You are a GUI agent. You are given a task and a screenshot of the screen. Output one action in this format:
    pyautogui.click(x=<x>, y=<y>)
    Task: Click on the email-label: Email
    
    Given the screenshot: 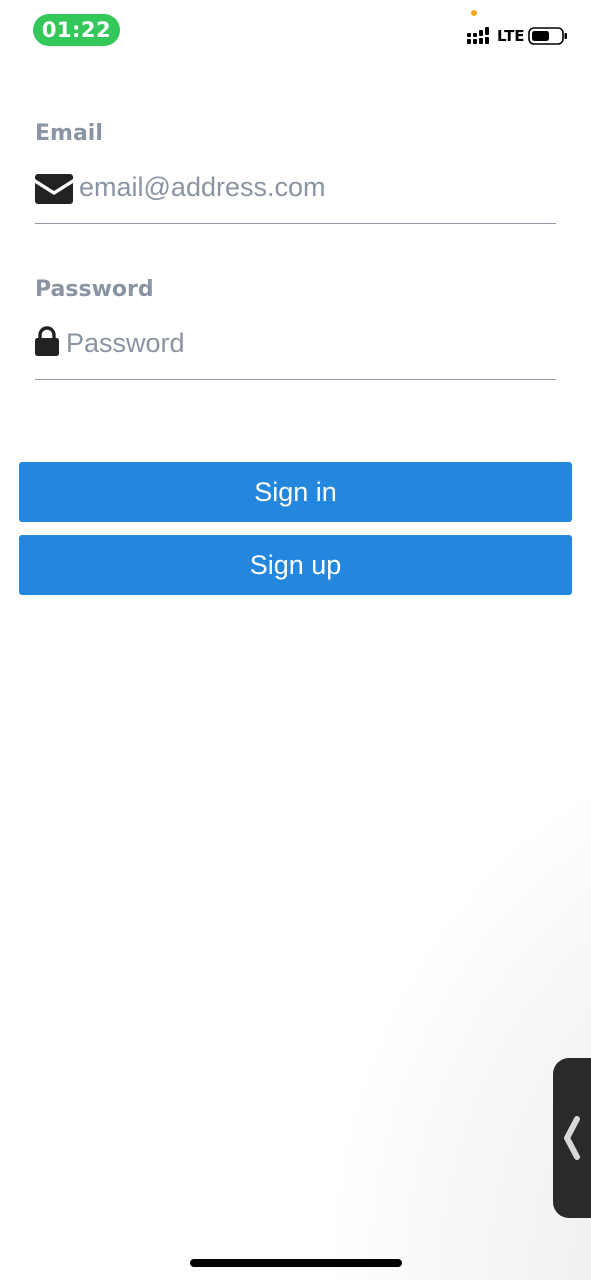 What is the action you would take?
    pyautogui.click(x=69, y=133)
    